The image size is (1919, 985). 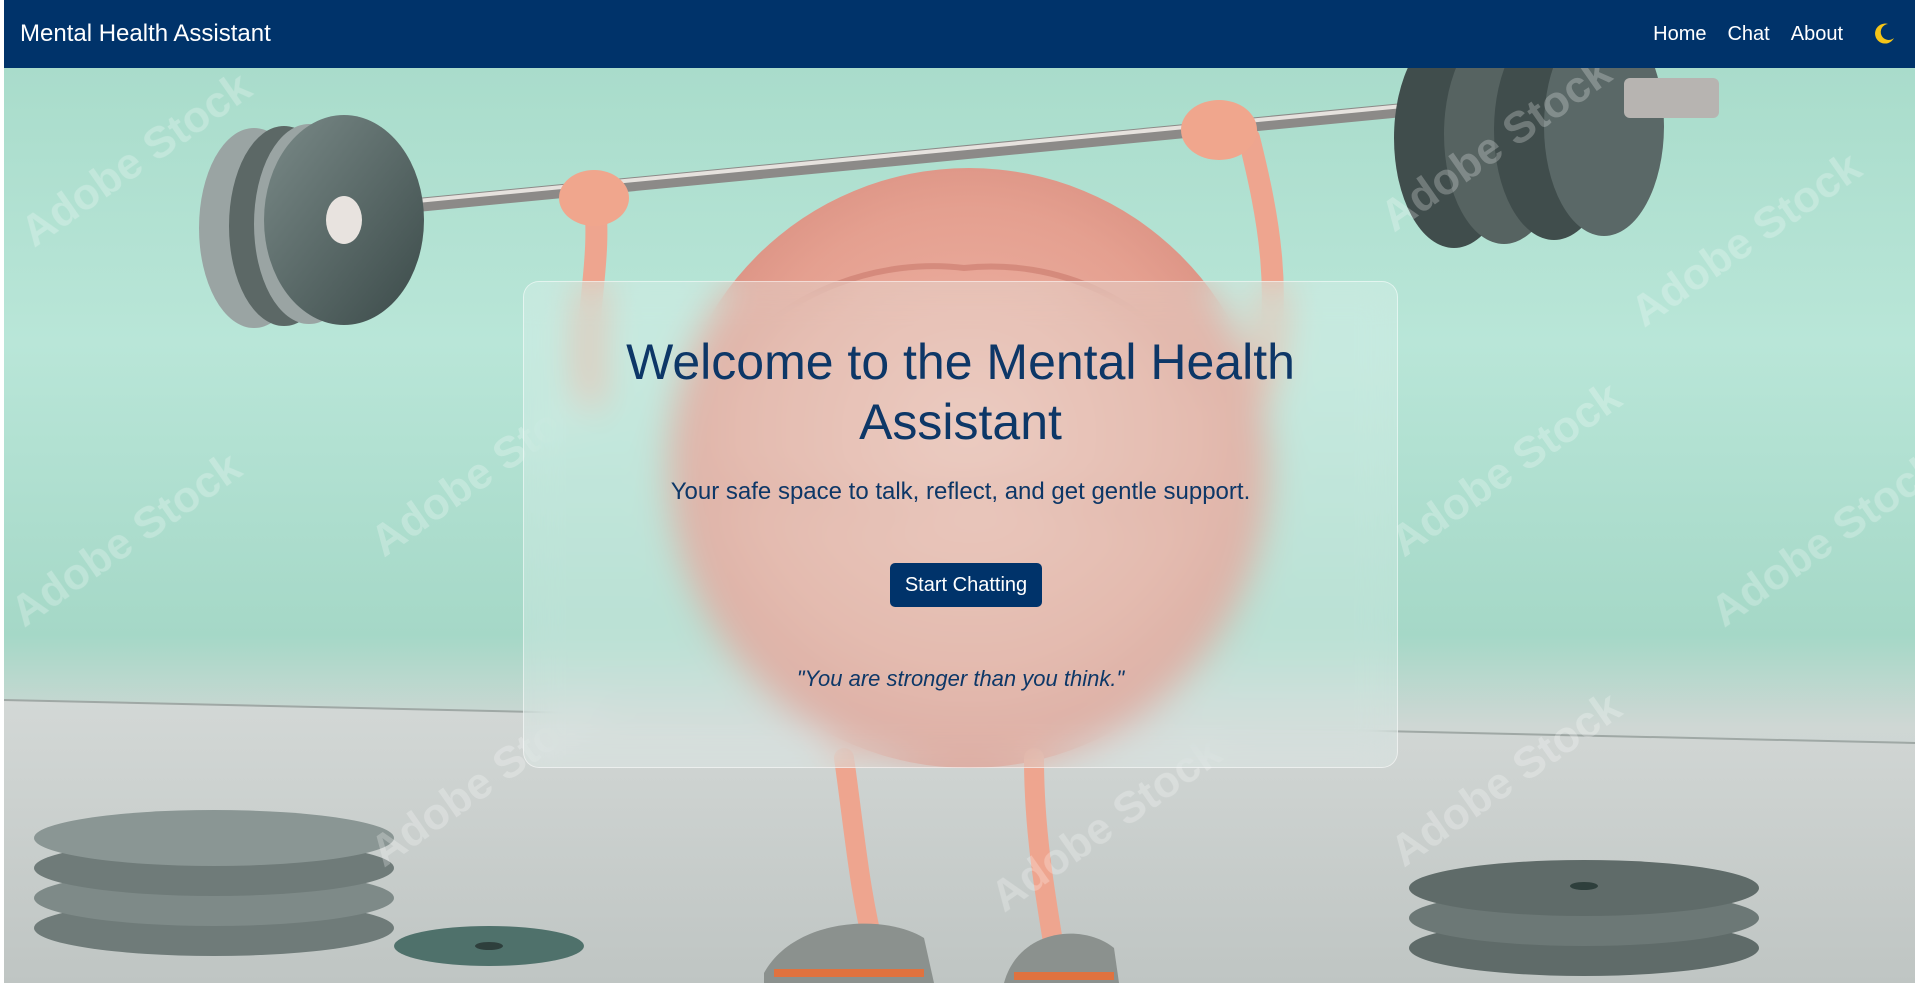 I want to click on nav-link-chat: Chat, so click(x=1748, y=34).